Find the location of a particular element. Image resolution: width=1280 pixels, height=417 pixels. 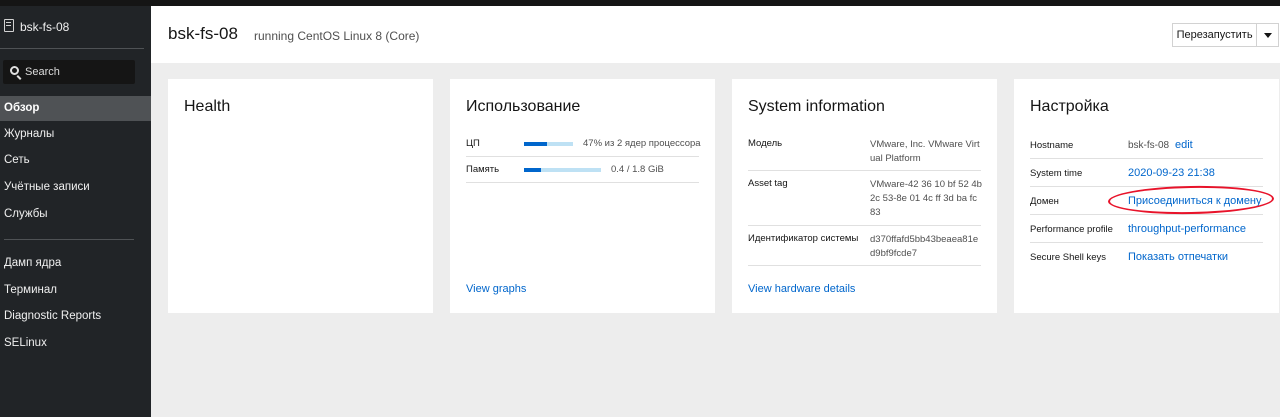

server-icon is located at coordinates (9, 25).